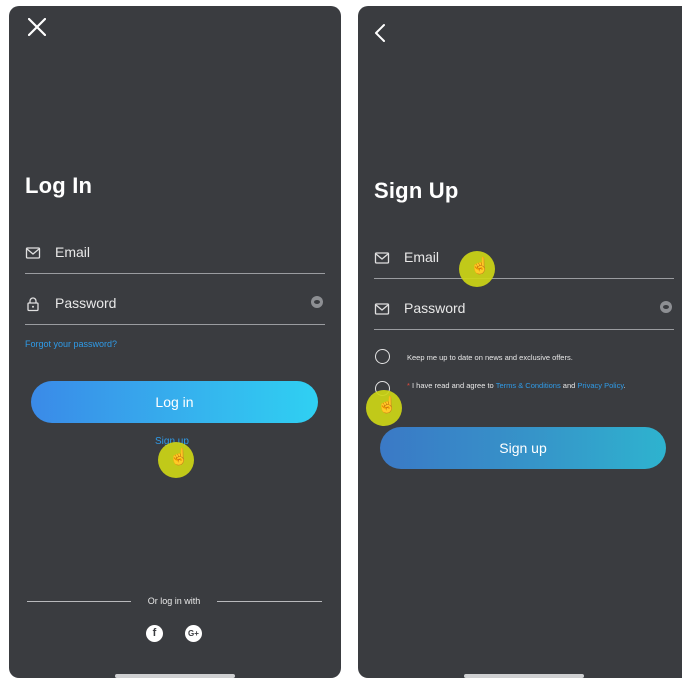 Image resolution: width=682 pixels, height=681 pixels. What do you see at coordinates (416, 190) in the screenshot?
I see `page-title: Sign Up` at bounding box center [416, 190].